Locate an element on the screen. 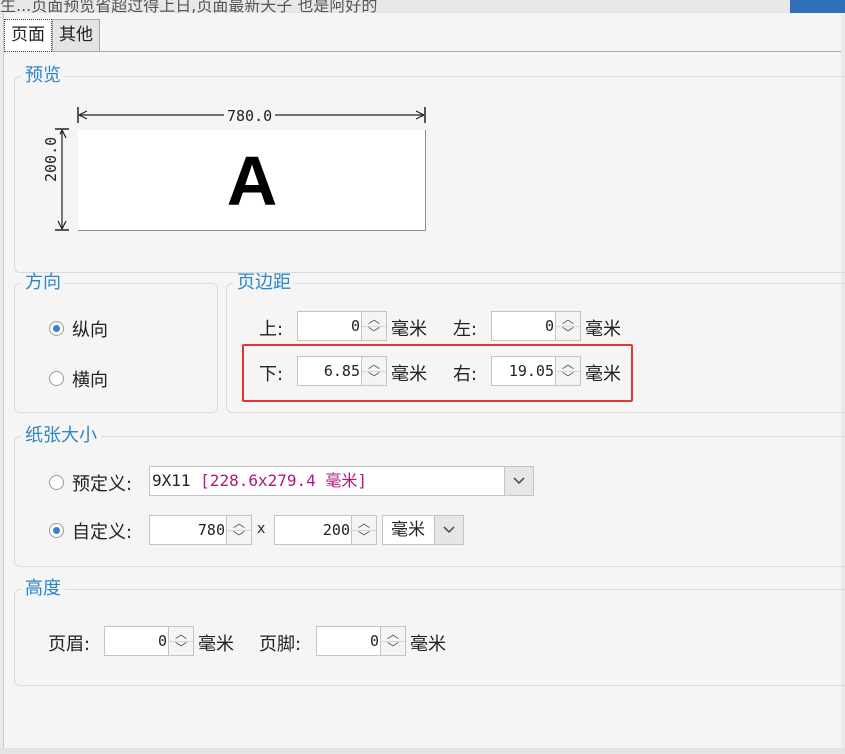 This screenshot has height=754, width=845. margin-left-label: 左: is located at coordinates (465, 329).